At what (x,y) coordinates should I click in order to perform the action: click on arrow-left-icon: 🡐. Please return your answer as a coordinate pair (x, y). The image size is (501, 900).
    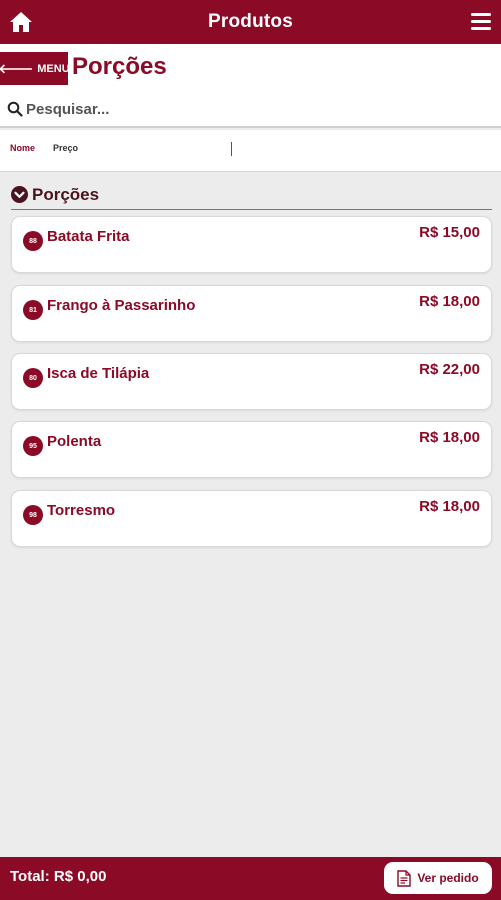
    Looking at the image, I should click on (17, 68).